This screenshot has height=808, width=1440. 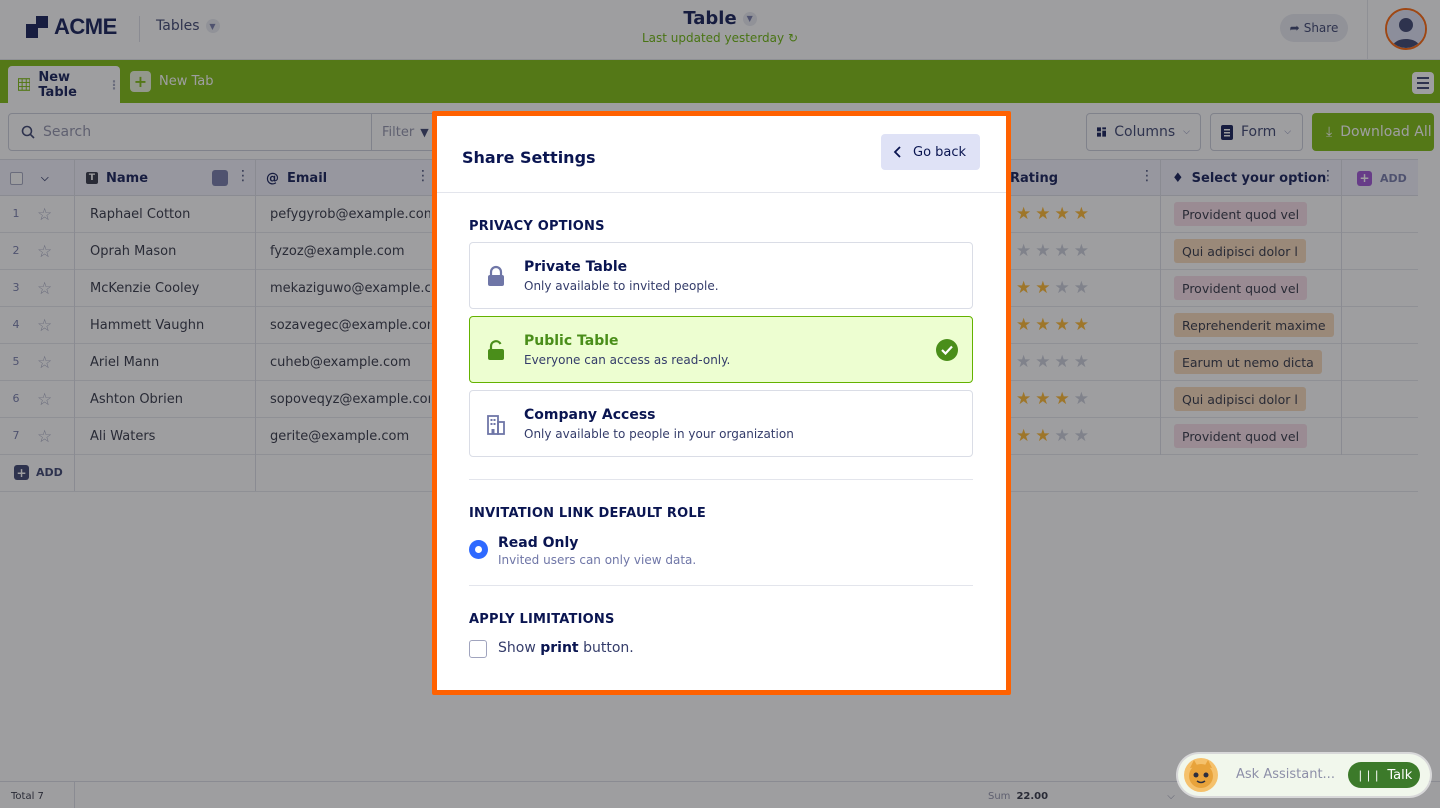 What do you see at coordinates (542, 619) in the screenshot?
I see `apply-limitations-heading: APPLY LIMITATIONS` at bounding box center [542, 619].